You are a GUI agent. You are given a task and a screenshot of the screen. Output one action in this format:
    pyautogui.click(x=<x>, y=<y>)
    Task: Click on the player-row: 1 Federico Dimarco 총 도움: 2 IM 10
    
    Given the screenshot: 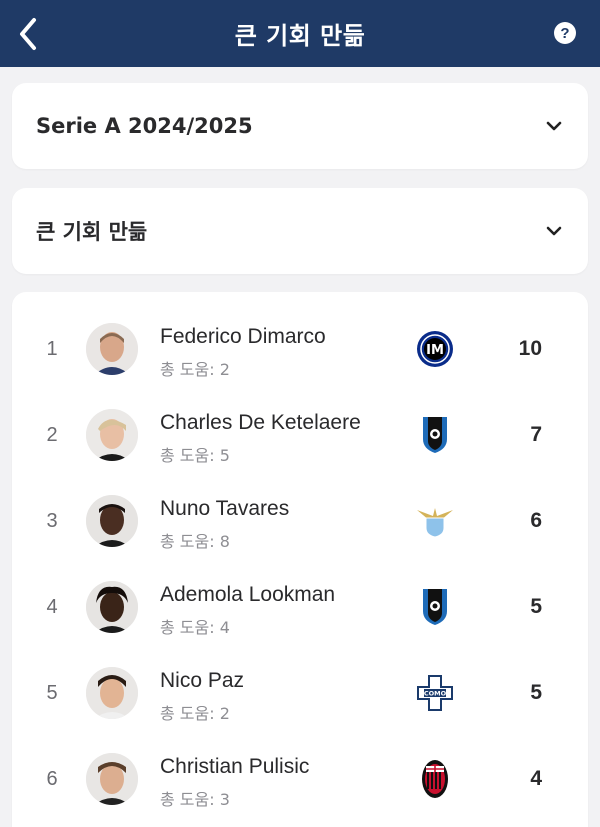 What is the action you would take?
    pyautogui.click(x=300, y=349)
    